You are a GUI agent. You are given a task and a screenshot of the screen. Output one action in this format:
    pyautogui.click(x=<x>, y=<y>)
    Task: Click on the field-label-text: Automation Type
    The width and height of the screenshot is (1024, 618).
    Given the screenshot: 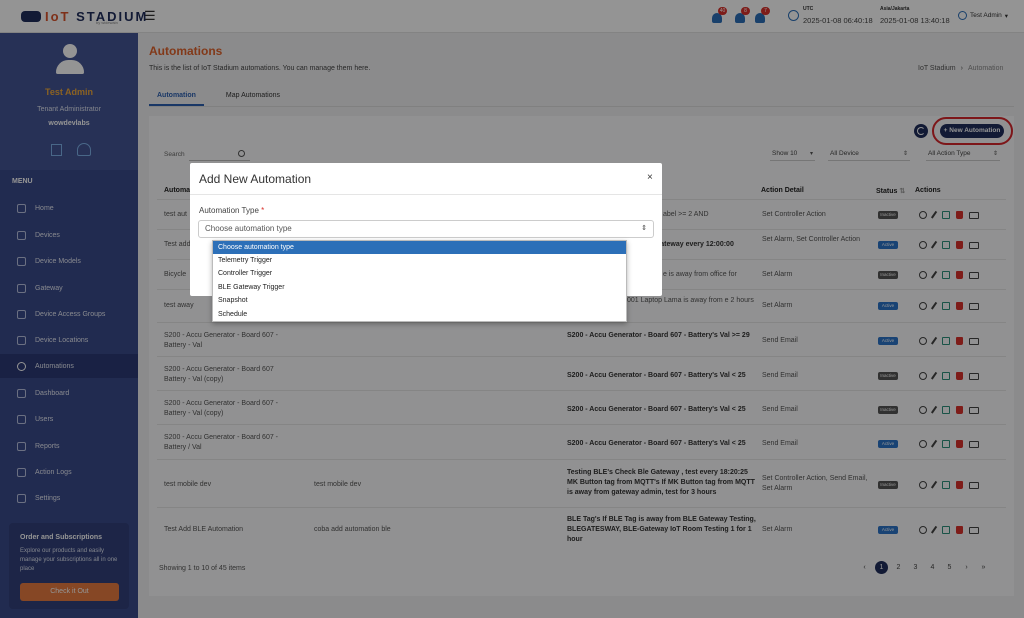 What is the action you would take?
    pyautogui.click(x=229, y=210)
    